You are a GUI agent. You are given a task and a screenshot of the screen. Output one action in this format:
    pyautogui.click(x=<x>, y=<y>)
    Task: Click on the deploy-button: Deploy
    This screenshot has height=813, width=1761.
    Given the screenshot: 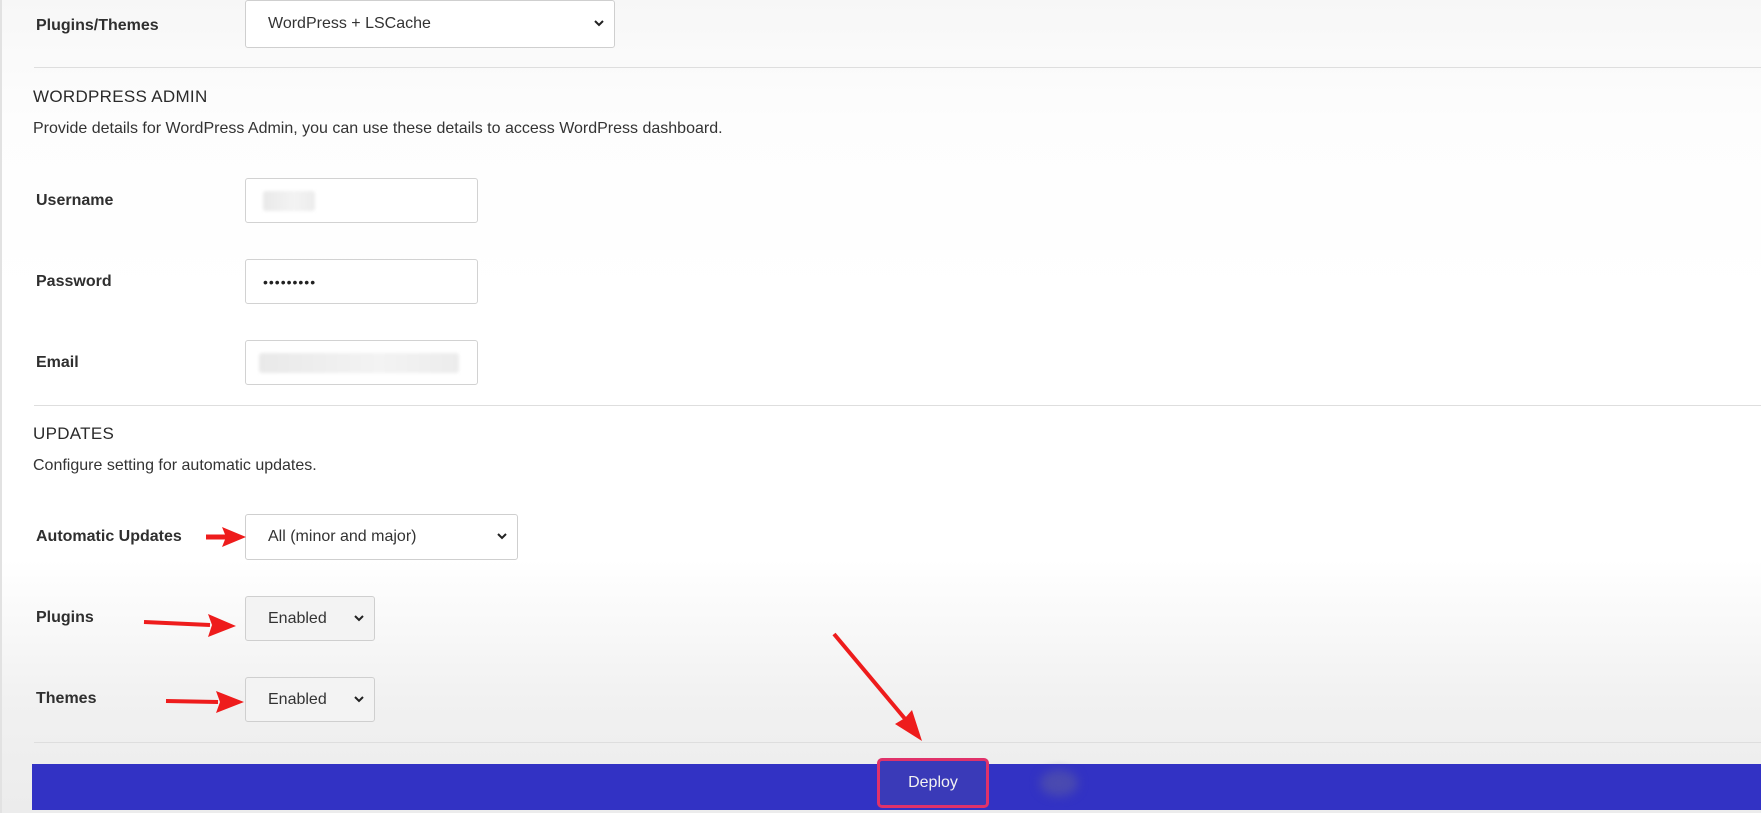 What is the action you would take?
    pyautogui.click(x=933, y=783)
    